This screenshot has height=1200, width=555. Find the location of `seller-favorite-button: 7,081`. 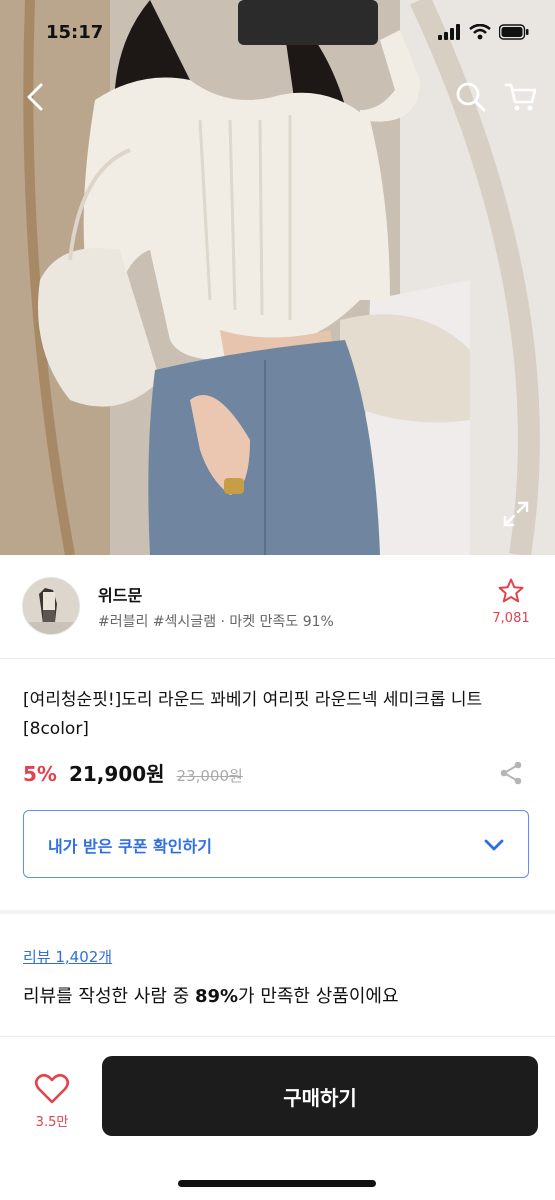

seller-favorite-button: 7,081 is located at coordinates (511, 601).